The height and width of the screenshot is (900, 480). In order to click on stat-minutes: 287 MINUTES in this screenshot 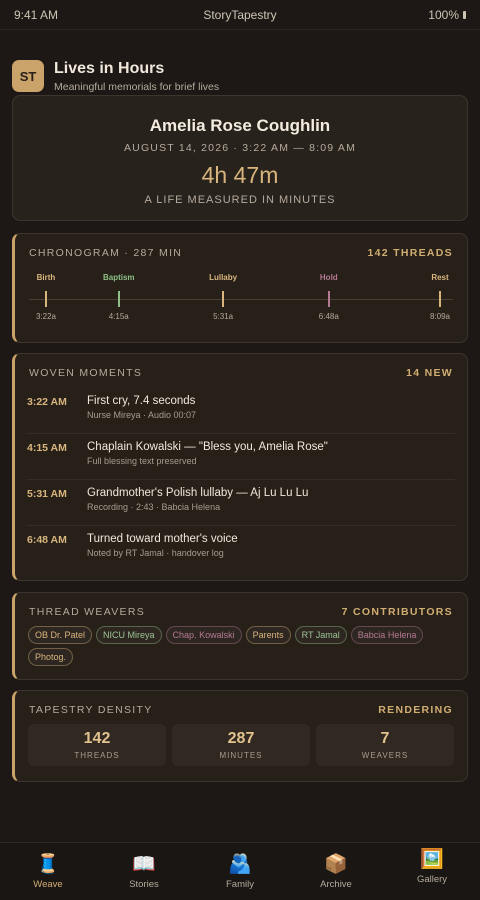, I will do `click(241, 745)`.